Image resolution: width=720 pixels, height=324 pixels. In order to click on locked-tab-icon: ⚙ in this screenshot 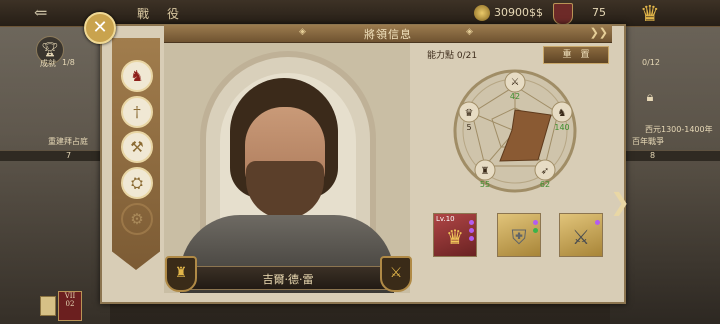, I will do `click(137, 219)`.